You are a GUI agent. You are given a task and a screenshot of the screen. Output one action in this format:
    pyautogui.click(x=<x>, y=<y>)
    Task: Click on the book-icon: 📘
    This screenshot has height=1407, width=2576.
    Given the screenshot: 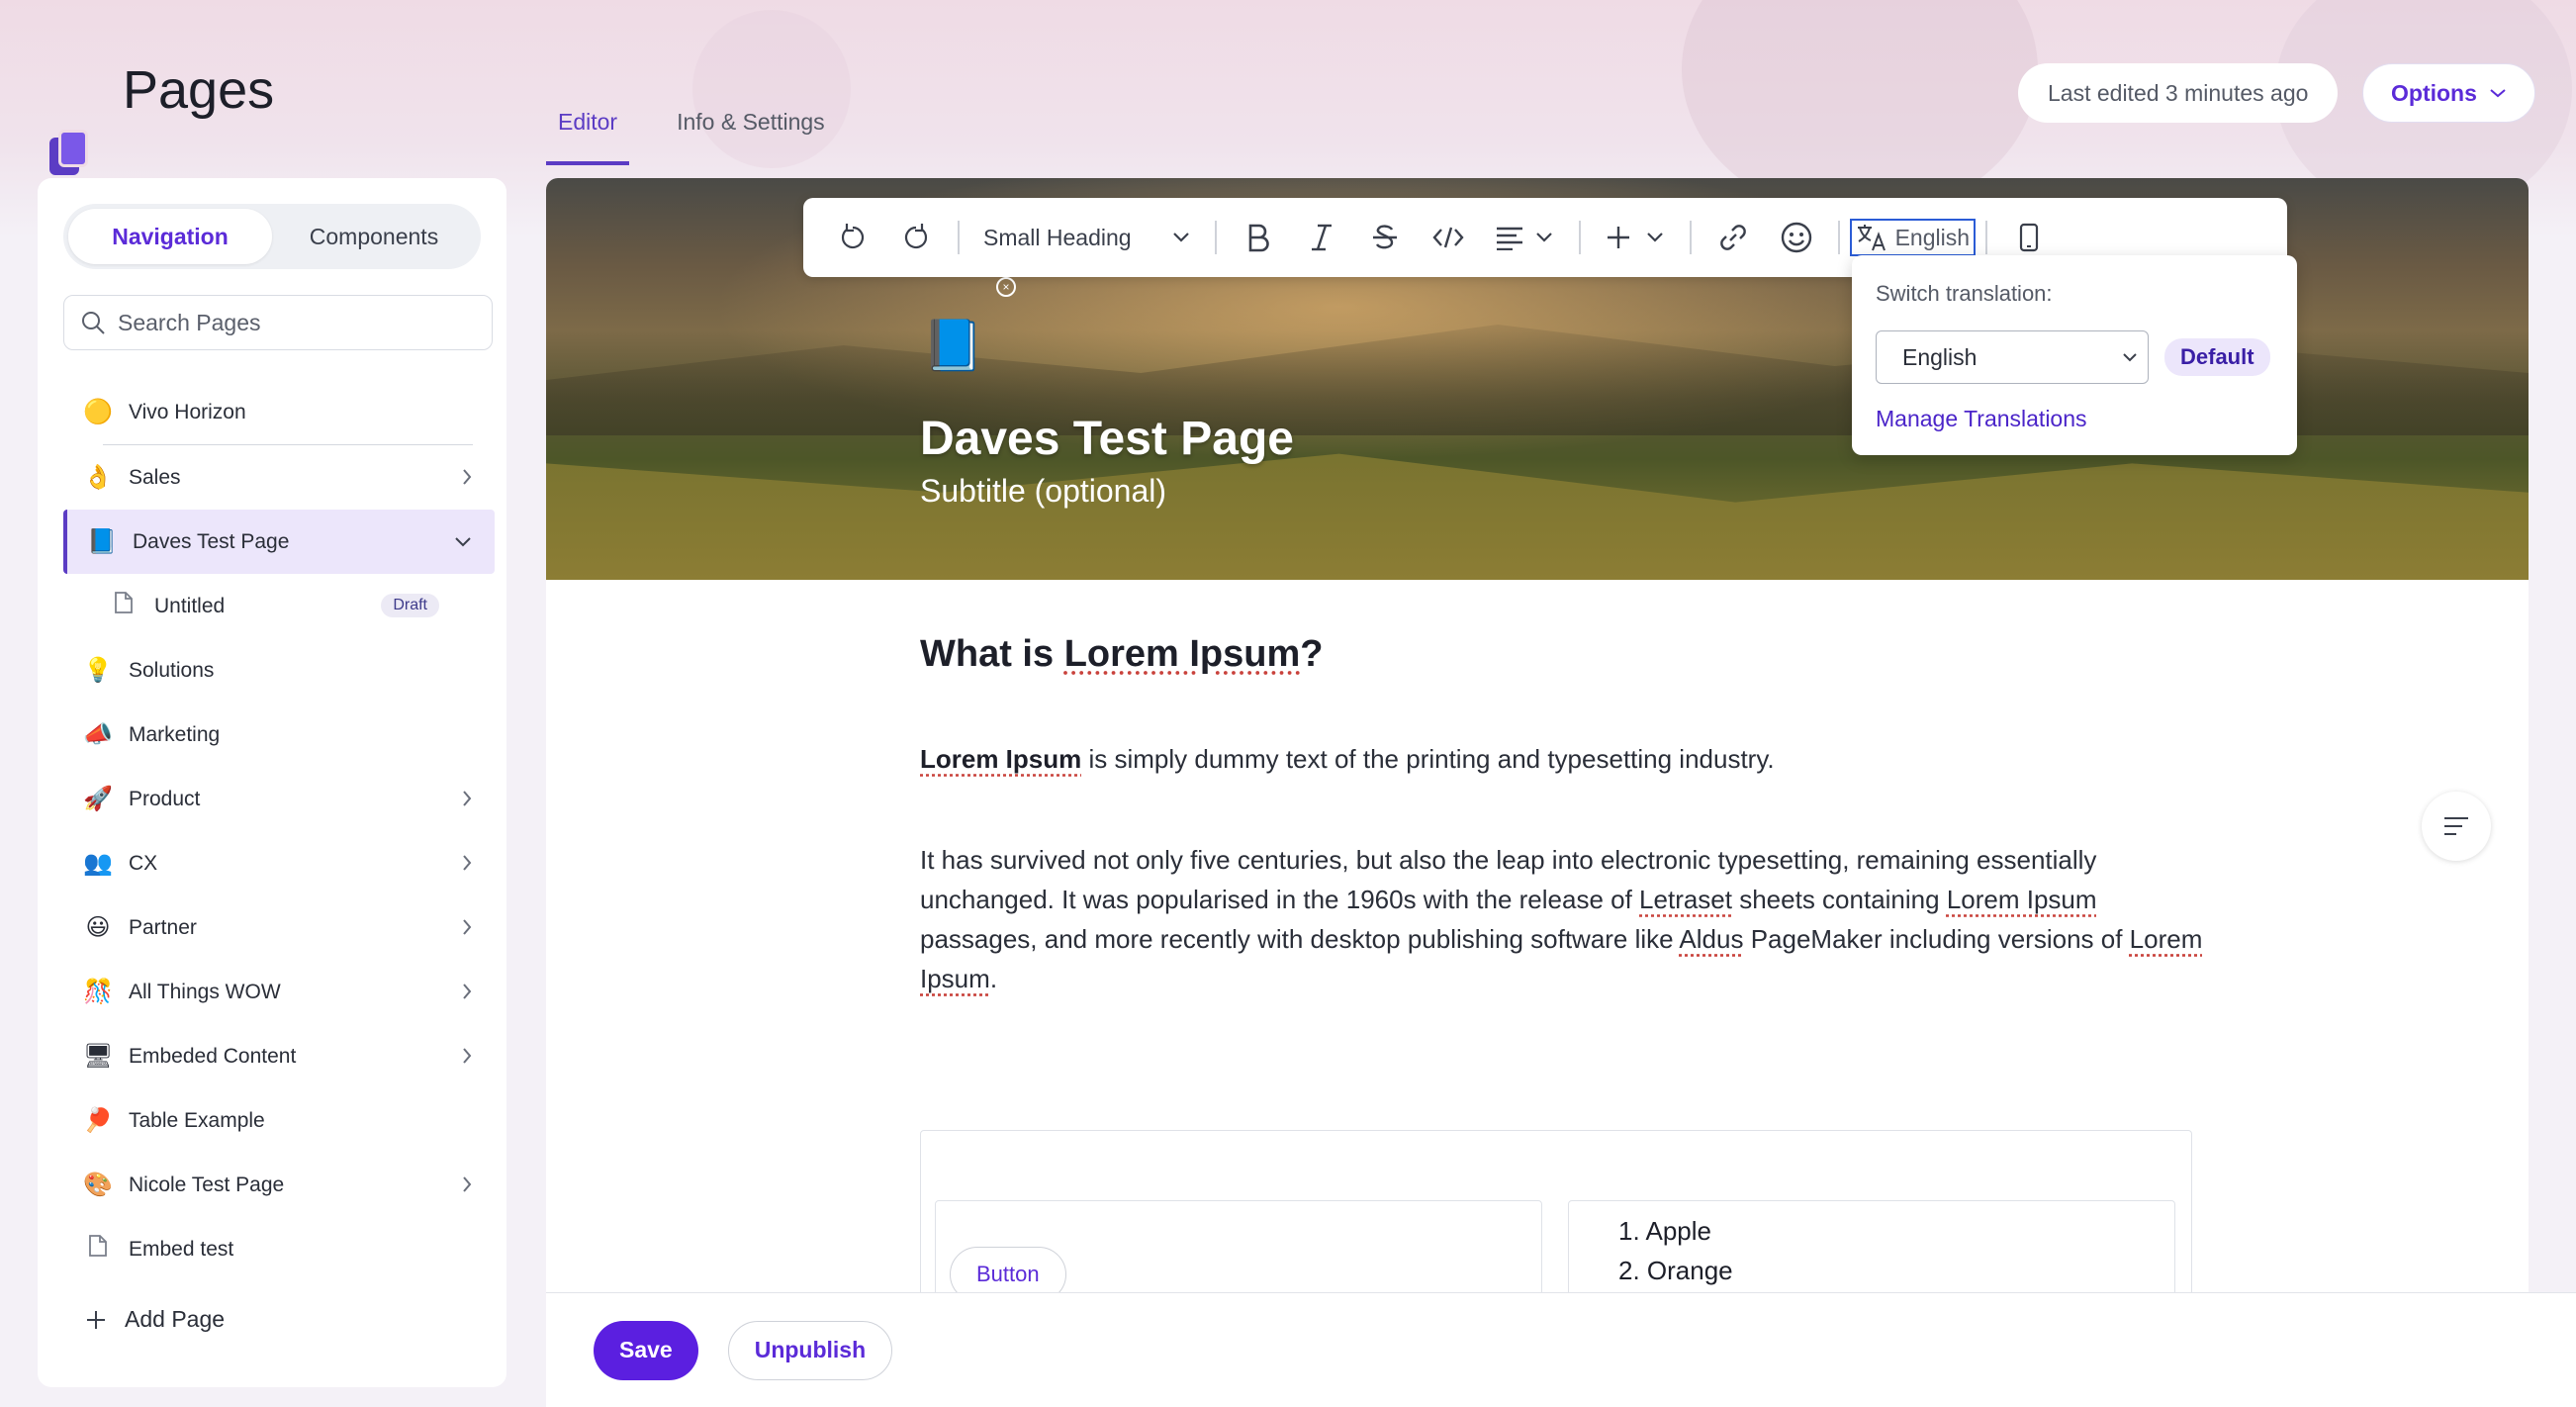 What is the action you would take?
    pyautogui.click(x=102, y=541)
    